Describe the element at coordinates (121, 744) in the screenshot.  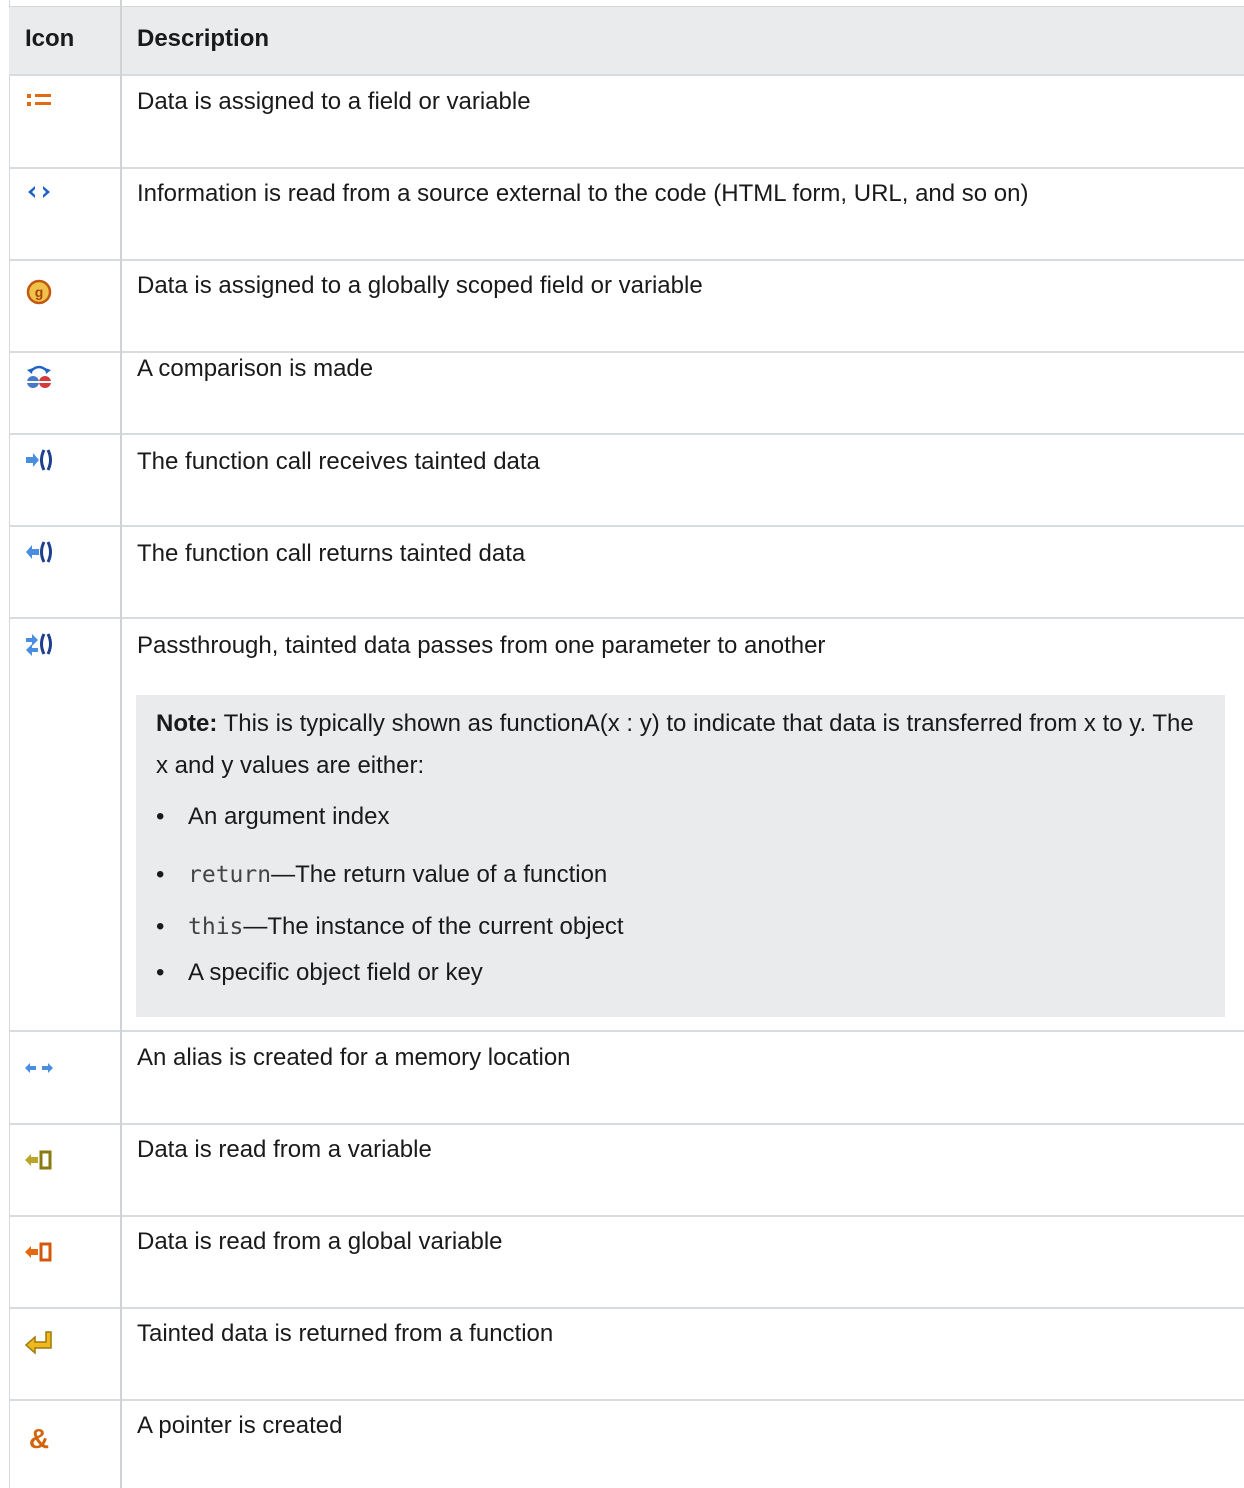
I see `column-divider` at that location.